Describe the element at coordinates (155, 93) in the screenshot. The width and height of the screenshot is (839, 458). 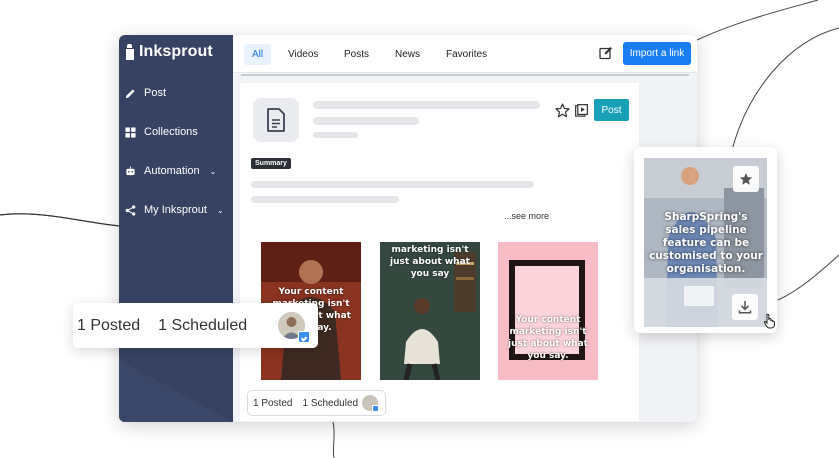
I see `sidebar-item-label: Post` at that location.